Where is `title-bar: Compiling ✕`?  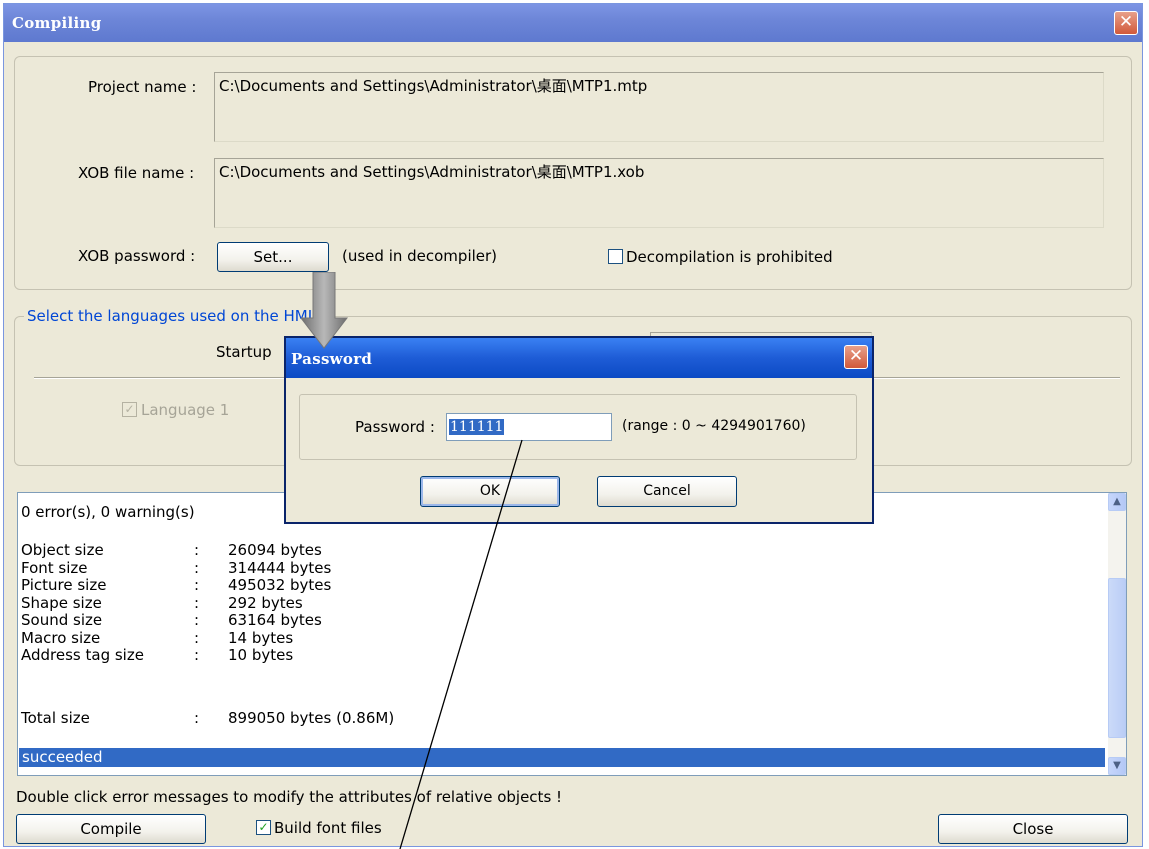 title-bar: Compiling ✕ is located at coordinates (573, 23).